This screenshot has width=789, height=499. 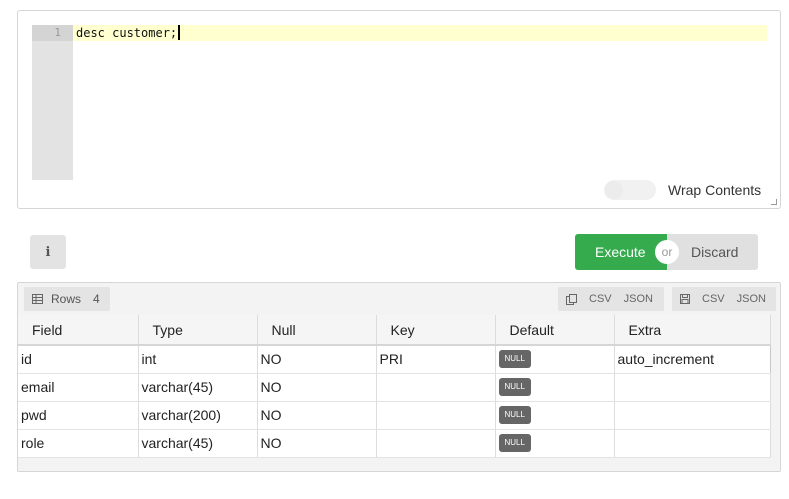 I want to click on wrap-contents-label: Wrap Contents, so click(x=715, y=190).